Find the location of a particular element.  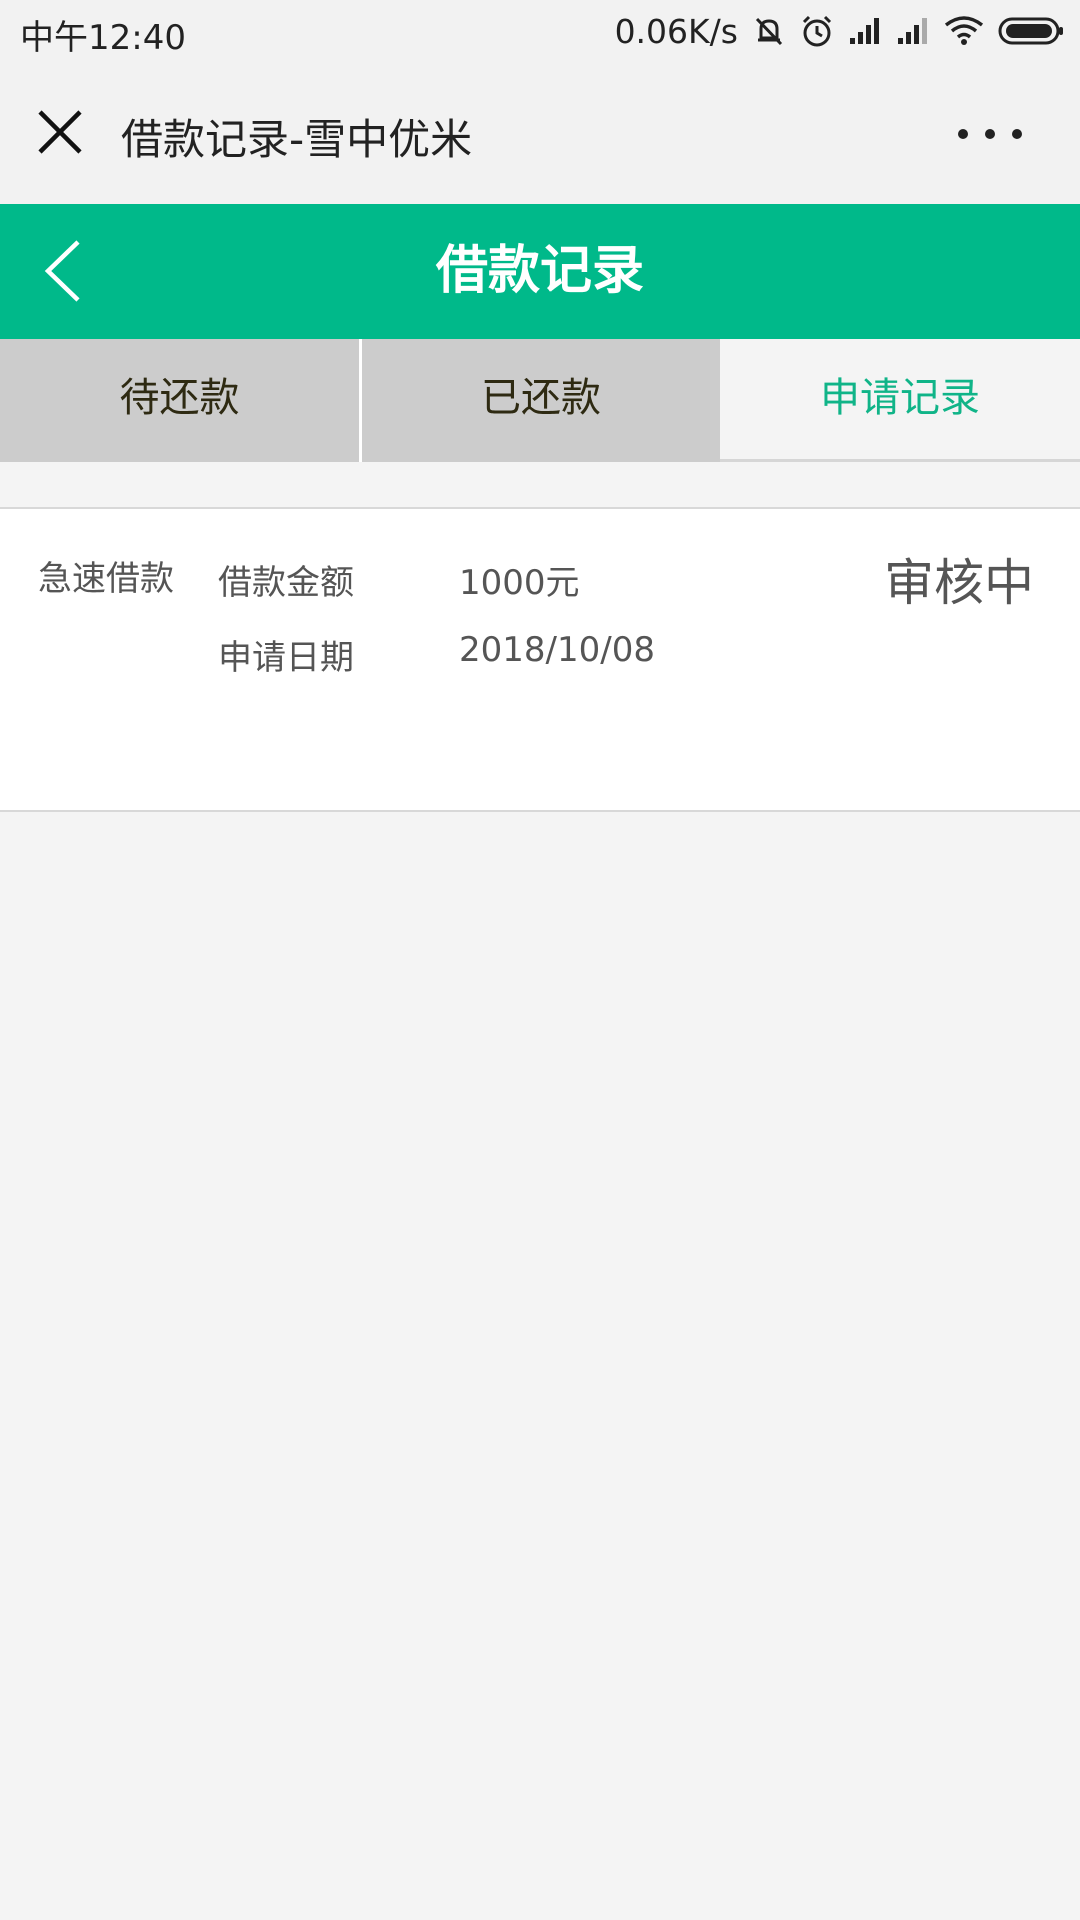

status-time: 中午12:40 is located at coordinates (103, 38).